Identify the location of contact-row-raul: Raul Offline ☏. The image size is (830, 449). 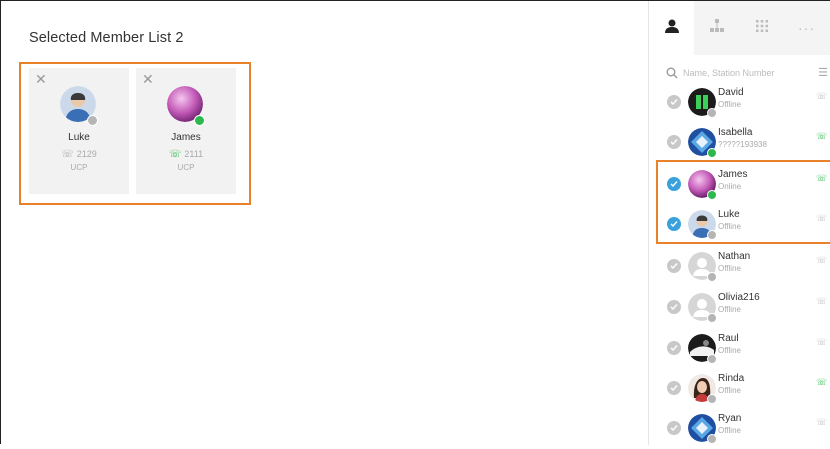
(739, 349).